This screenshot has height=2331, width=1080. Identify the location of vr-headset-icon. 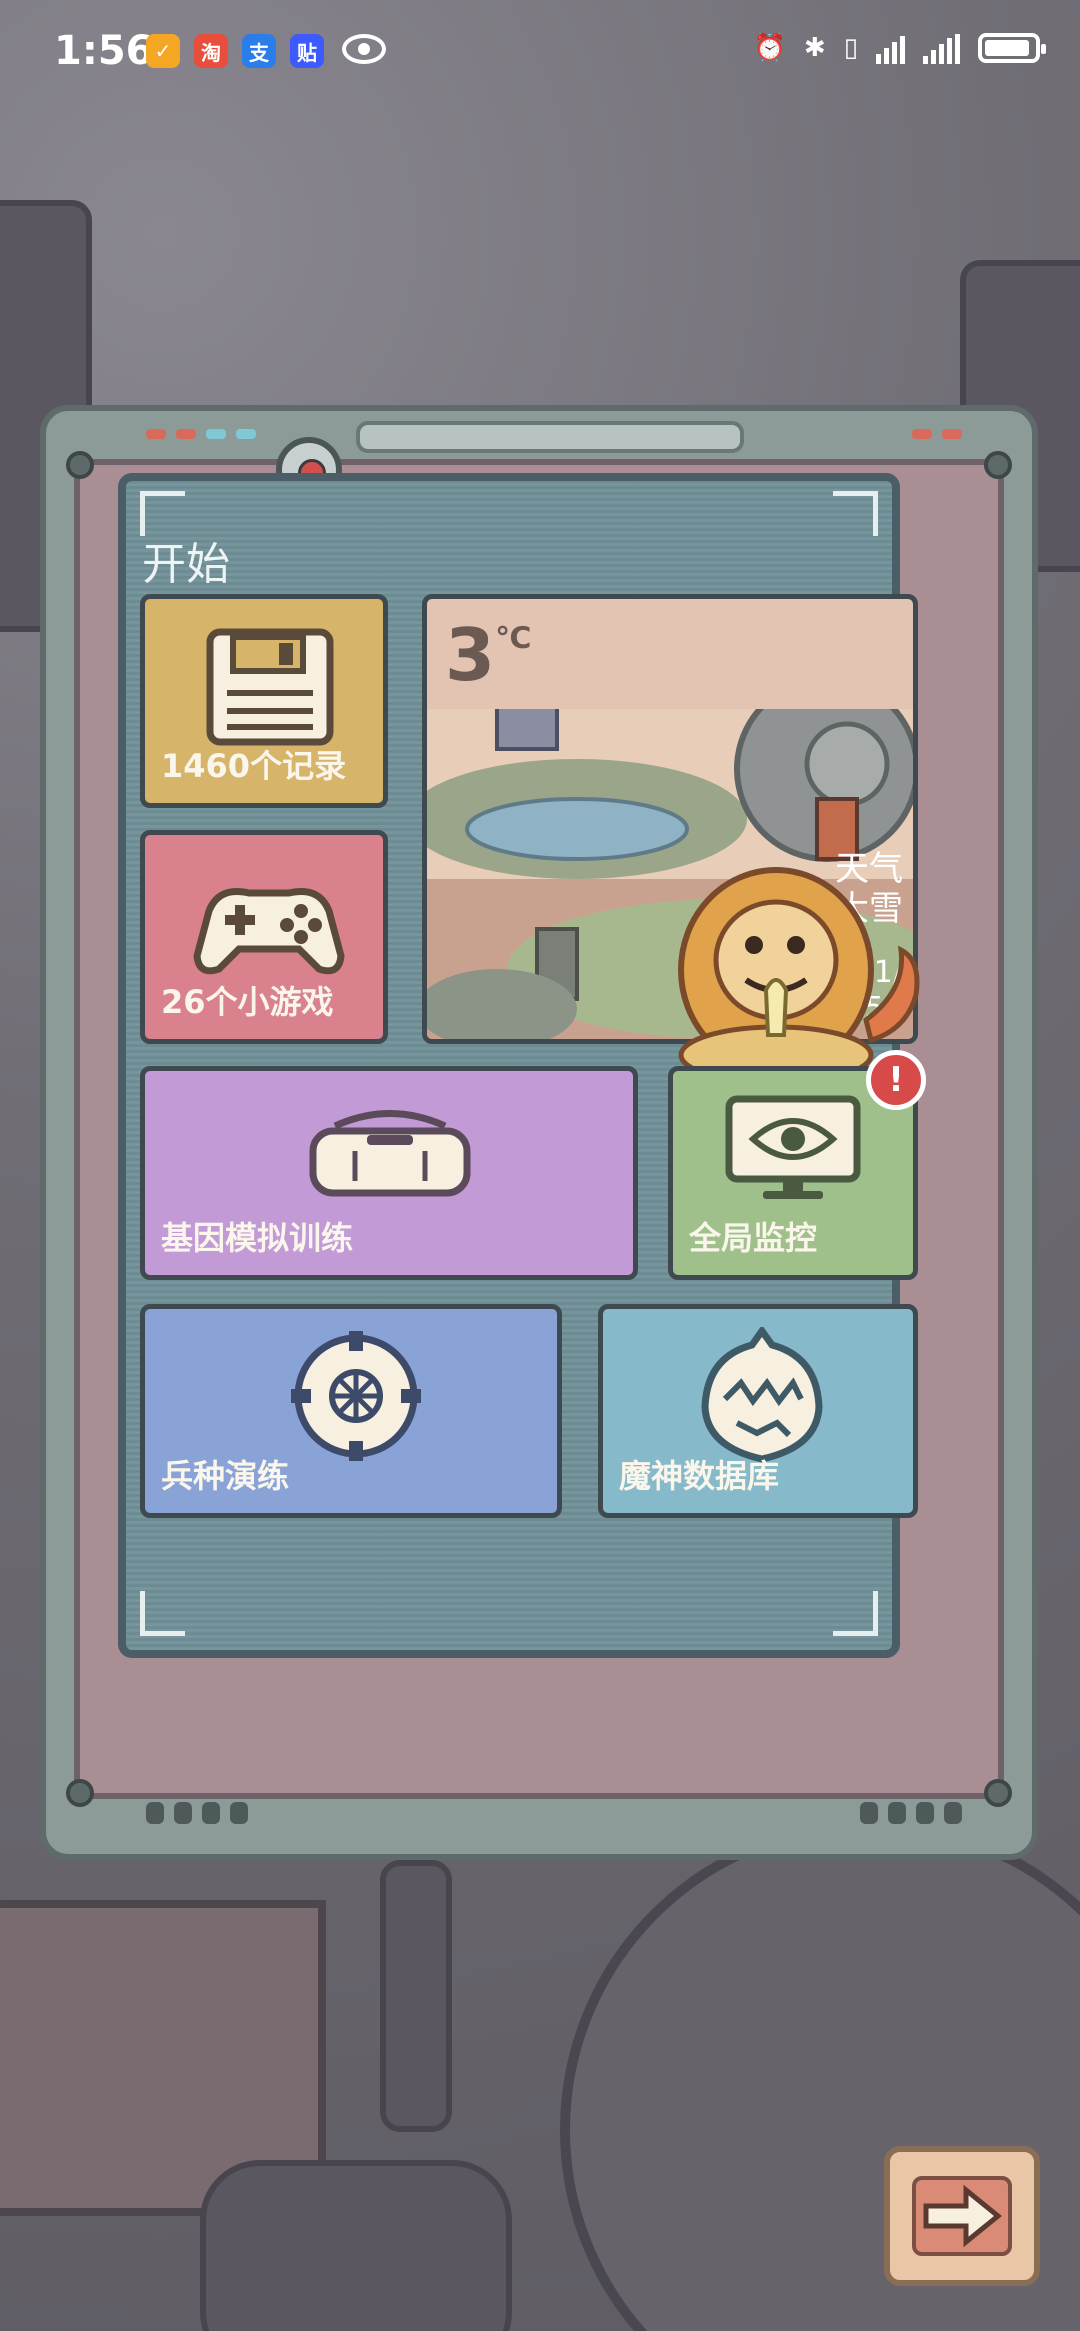
(390, 1153).